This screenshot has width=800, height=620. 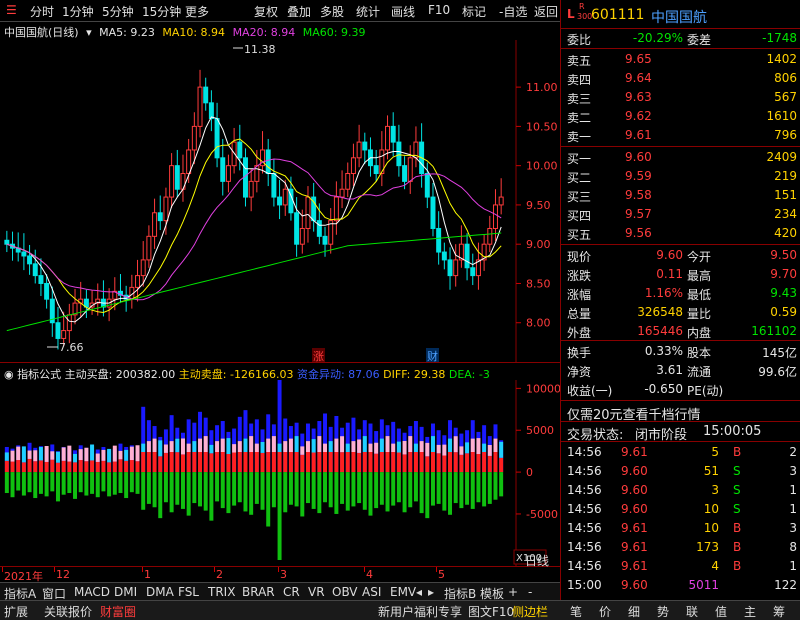 What do you see at coordinates (368, 11) in the screenshot?
I see `toolbar-item-8: 统计` at bounding box center [368, 11].